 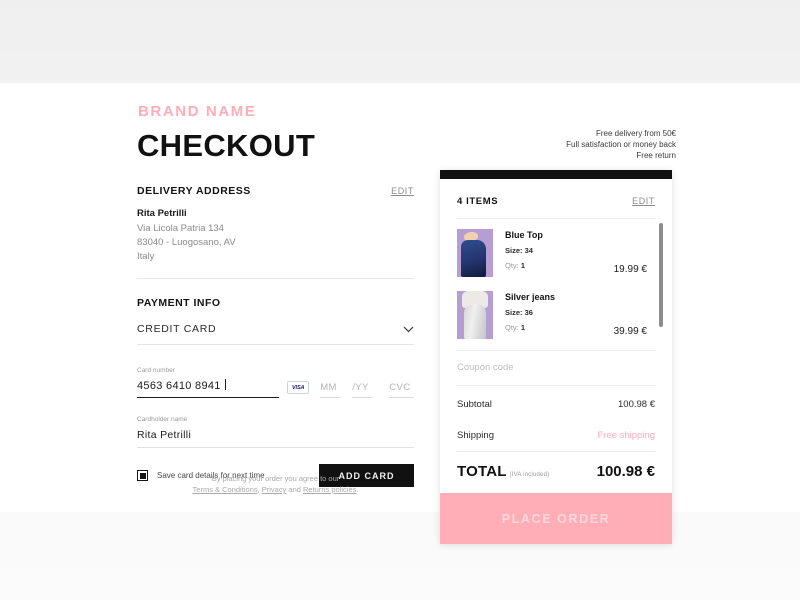 What do you see at coordinates (556, 315) in the screenshot?
I see `table-row: Silver jeans Size: 36 Qty: 1 39.99 €` at bounding box center [556, 315].